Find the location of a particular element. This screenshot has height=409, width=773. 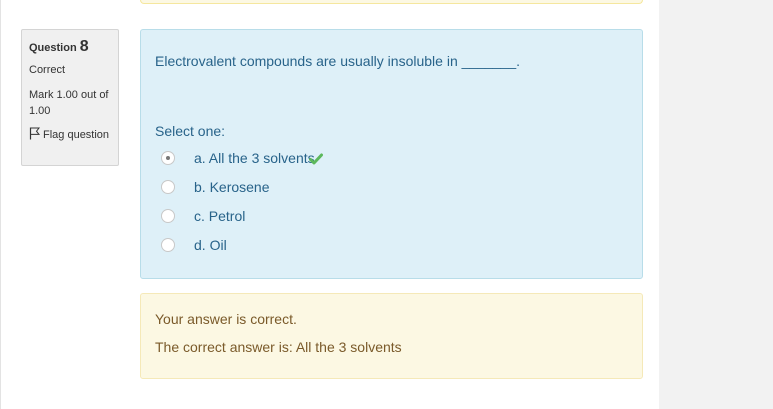

select-one-prompt: Select one: is located at coordinates (190, 131).